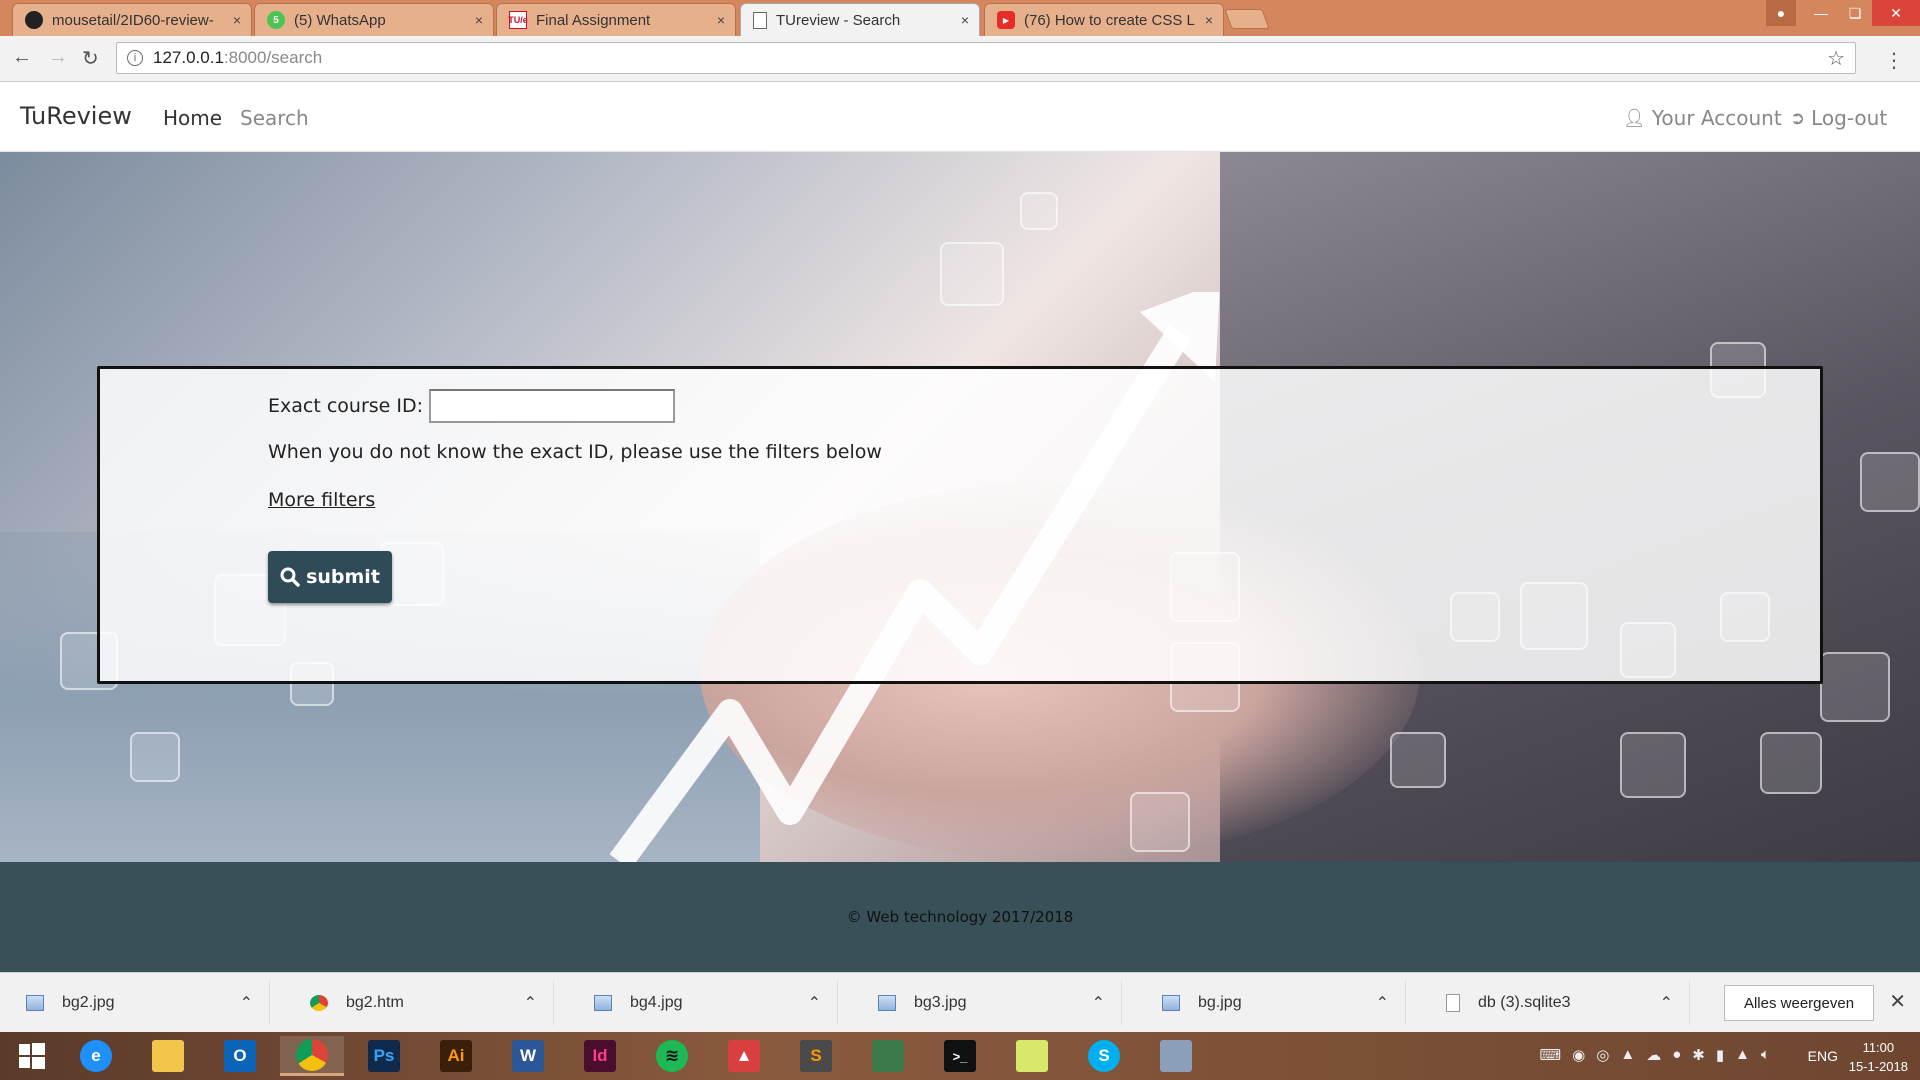  I want to click on file-explorer-icon, so click(168, 1056).